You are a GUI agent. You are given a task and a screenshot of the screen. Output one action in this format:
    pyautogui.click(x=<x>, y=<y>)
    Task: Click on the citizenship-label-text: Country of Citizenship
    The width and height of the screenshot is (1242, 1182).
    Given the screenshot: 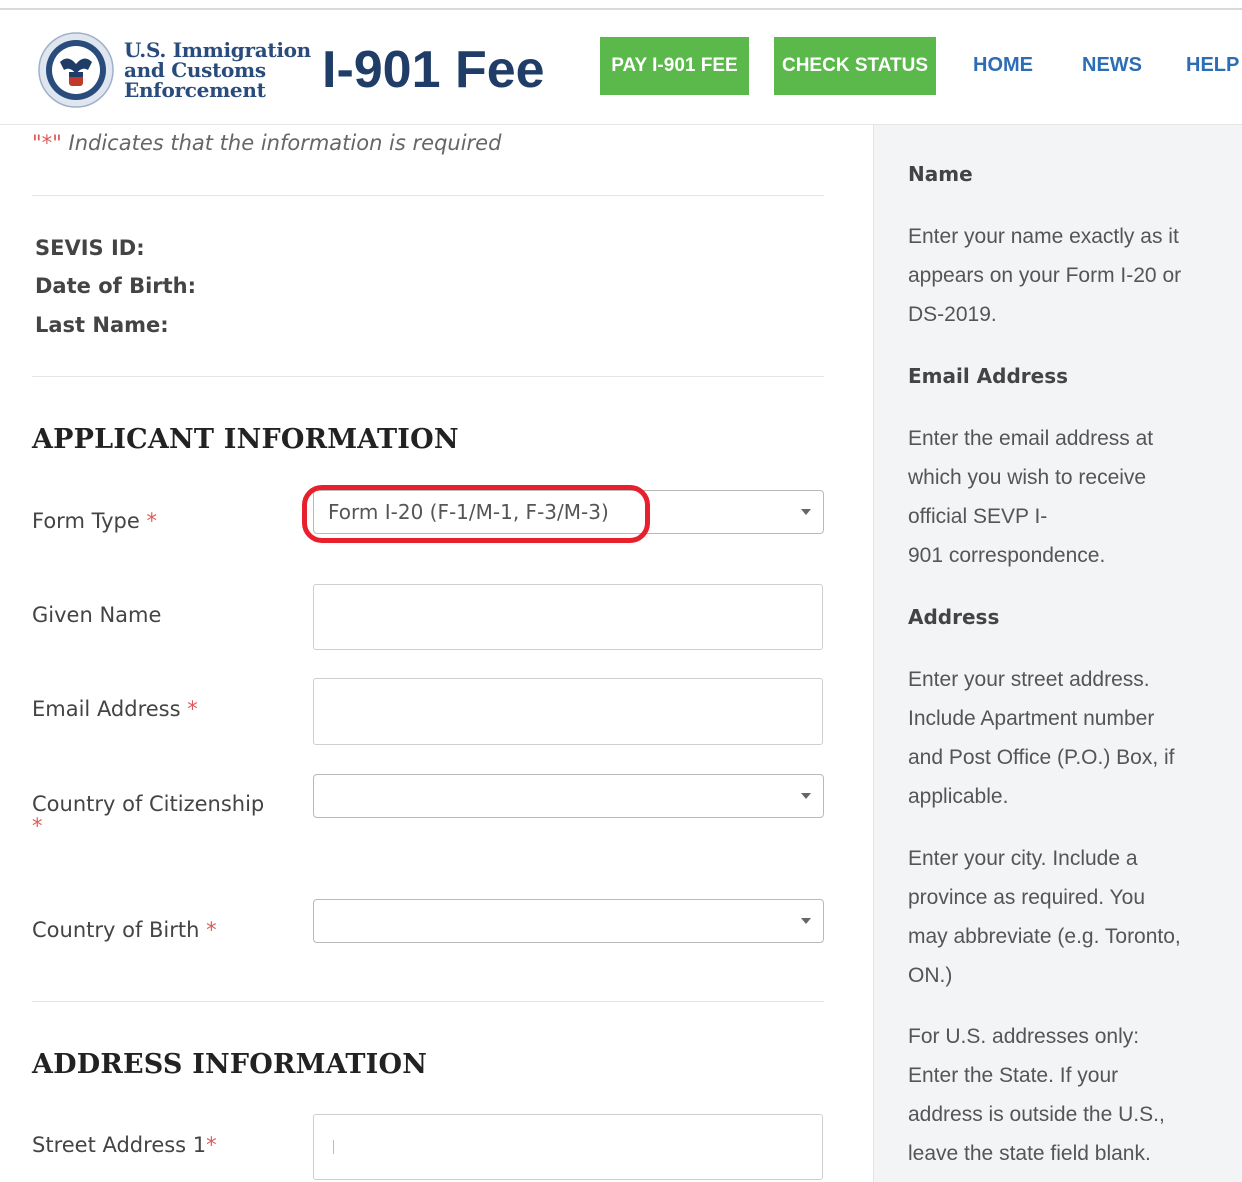 What is the action you would take?
    pyautogui.click(x=148, y=804)
    